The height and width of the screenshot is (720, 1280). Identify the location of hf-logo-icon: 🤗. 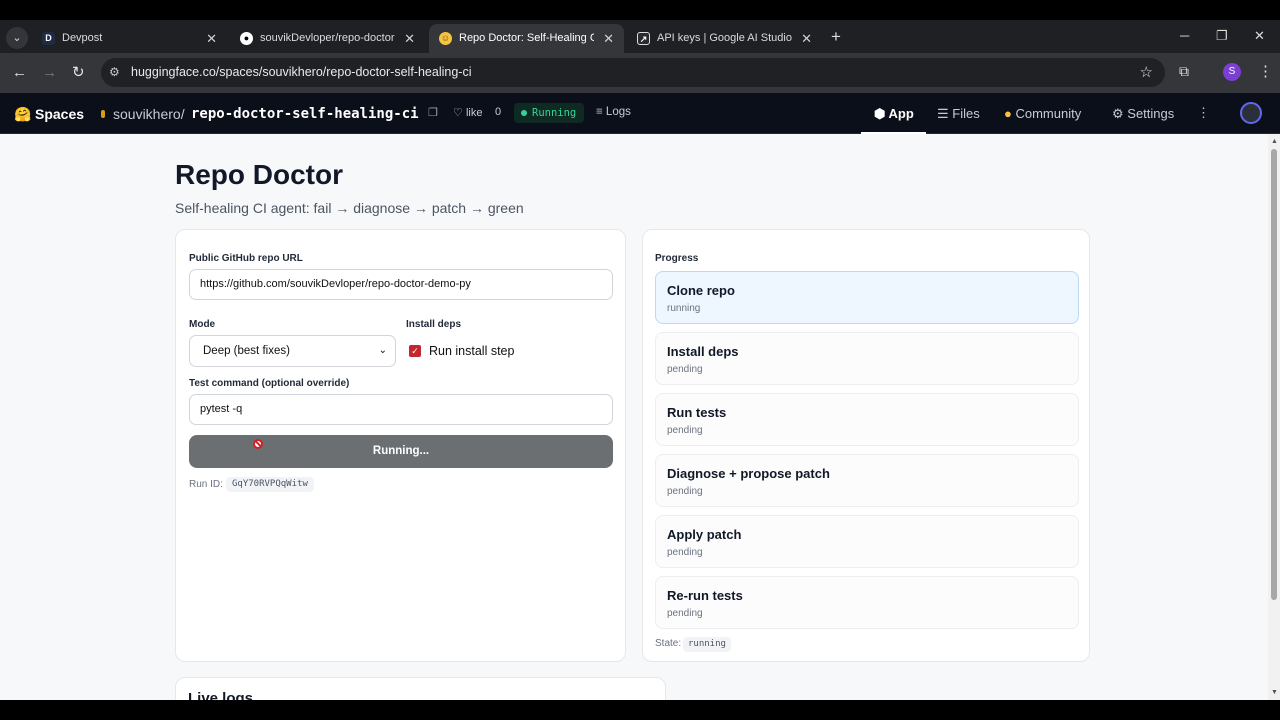
(22, 114).